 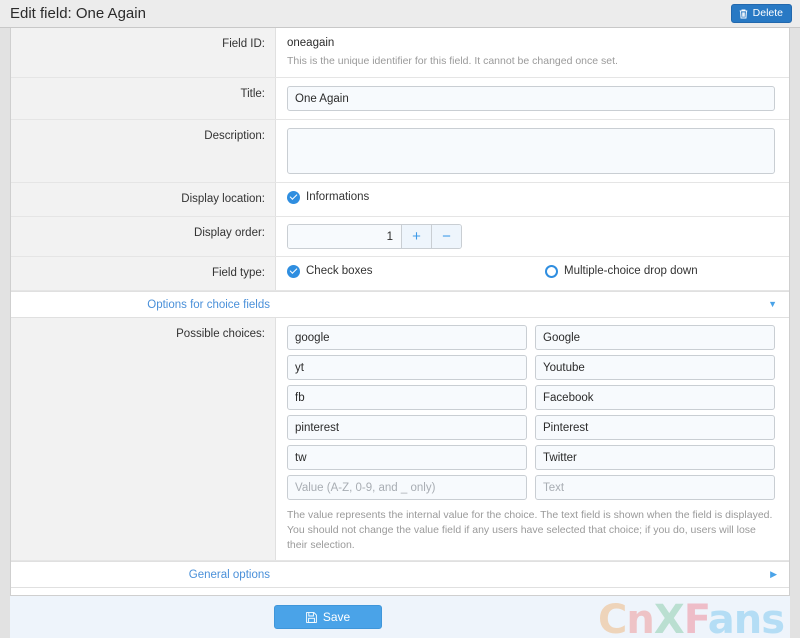 What do you see at coordinates (78, 13) in the screenshot?
I see `page-title: Edit field: One Again` at bounding box center [78, 13].